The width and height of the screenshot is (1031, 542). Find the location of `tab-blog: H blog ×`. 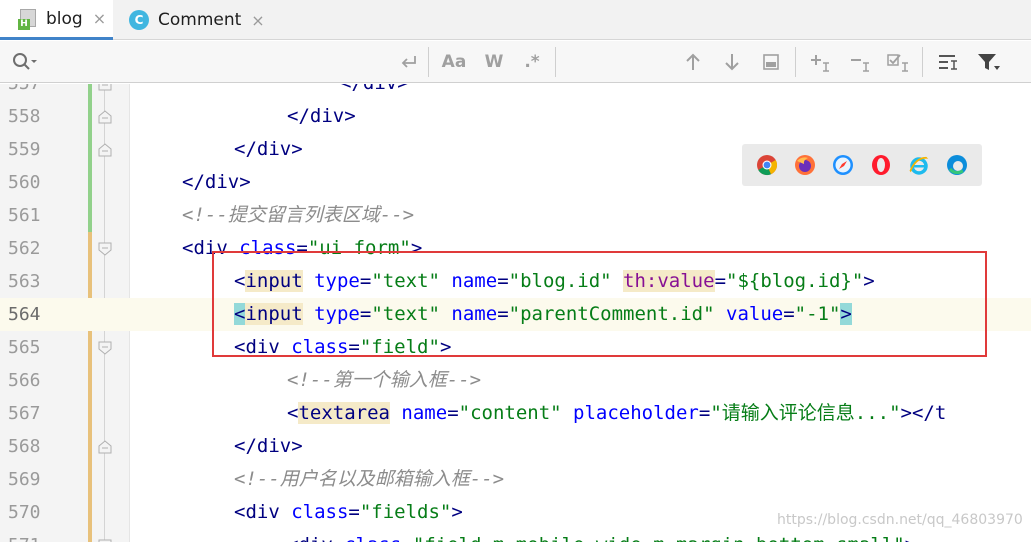

tab-blog: H blog × is located at coordinates (56, 20).